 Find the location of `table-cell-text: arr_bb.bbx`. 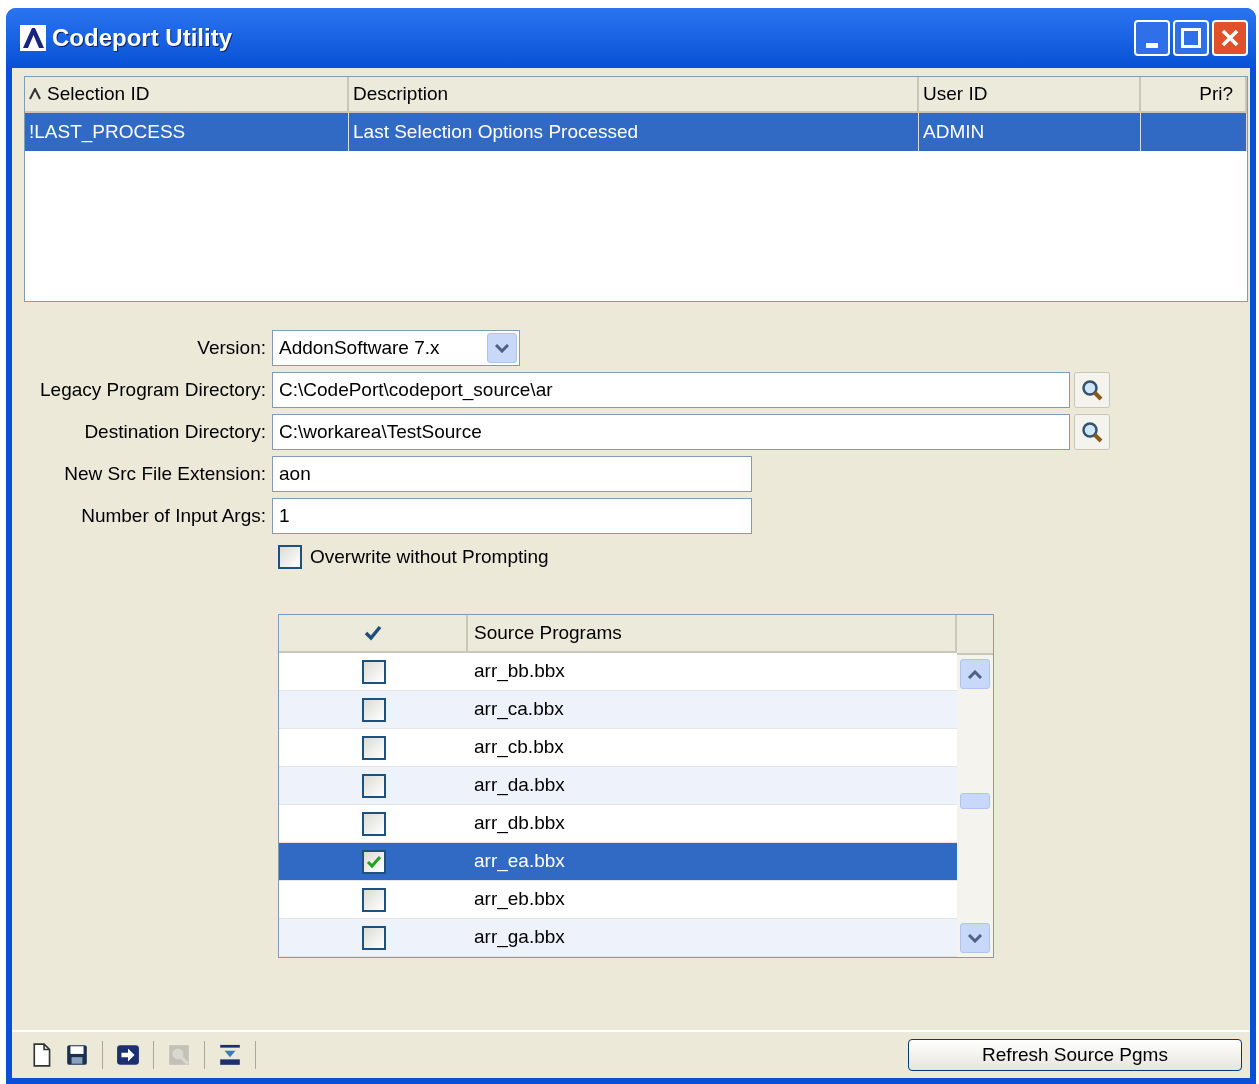

table-cell-text: arr_bb.bbx is located at coordinates (519, 671).